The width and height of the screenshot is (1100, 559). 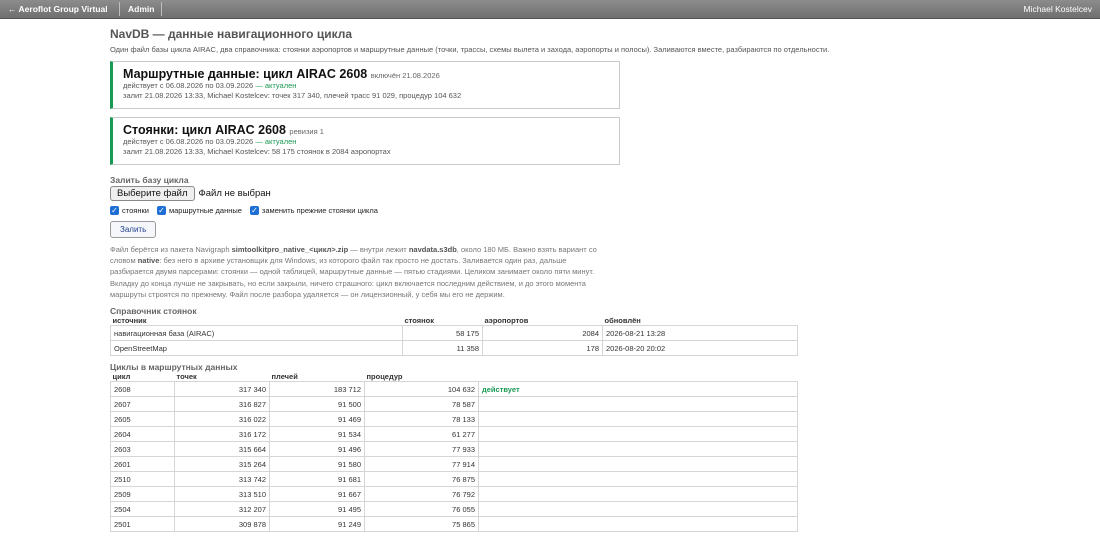 I want to click on upload-heading: Залить базу цикла, so click(x=149, y=180).